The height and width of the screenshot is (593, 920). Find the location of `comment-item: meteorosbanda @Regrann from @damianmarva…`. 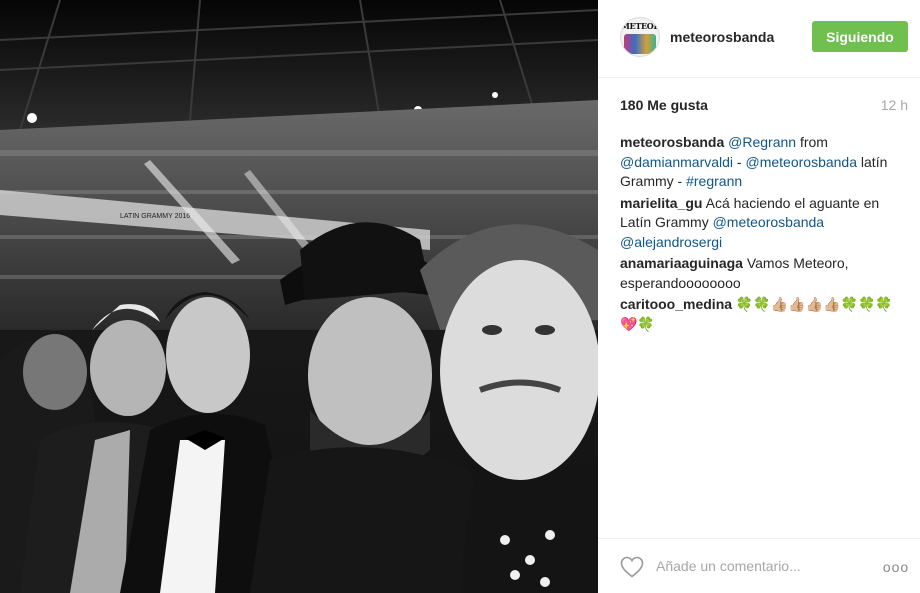

comment-item: meteorosbanda @Regrann from @damianmarva… is located at coordinates (765, 162).